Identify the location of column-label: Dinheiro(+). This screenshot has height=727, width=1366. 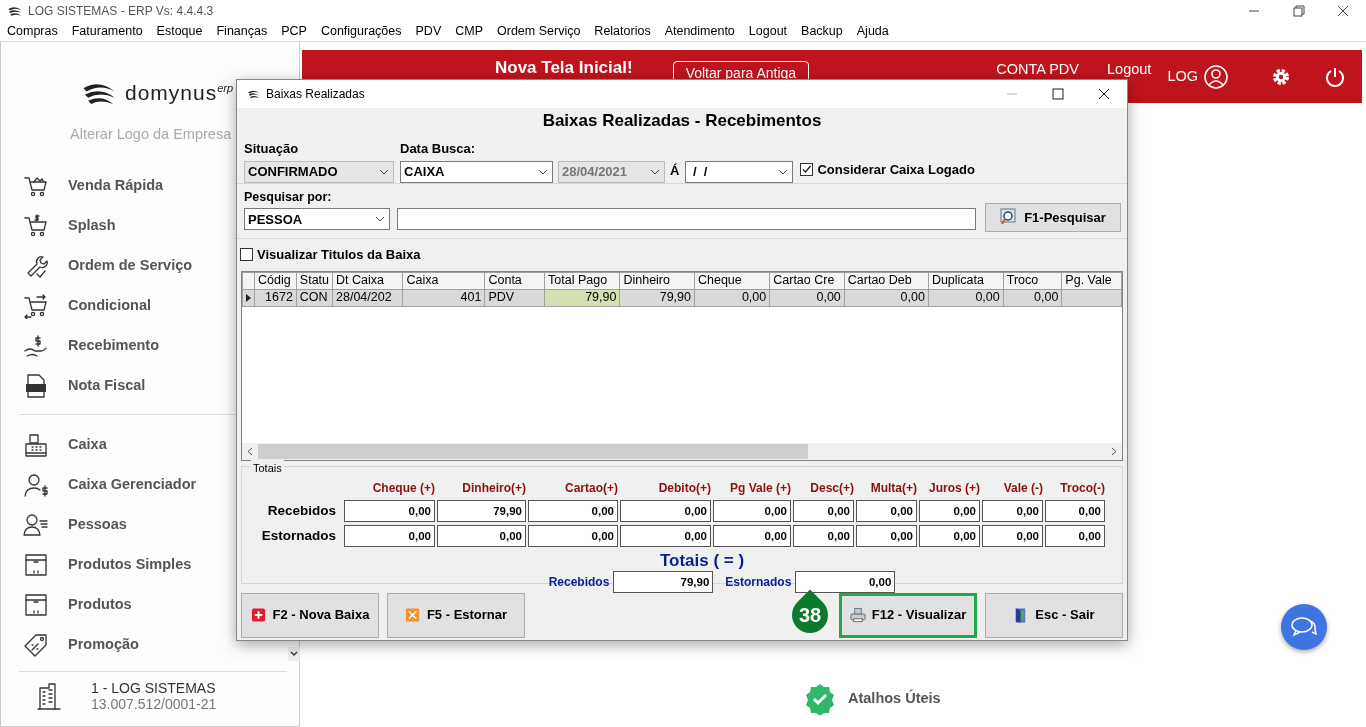
(493, 488).